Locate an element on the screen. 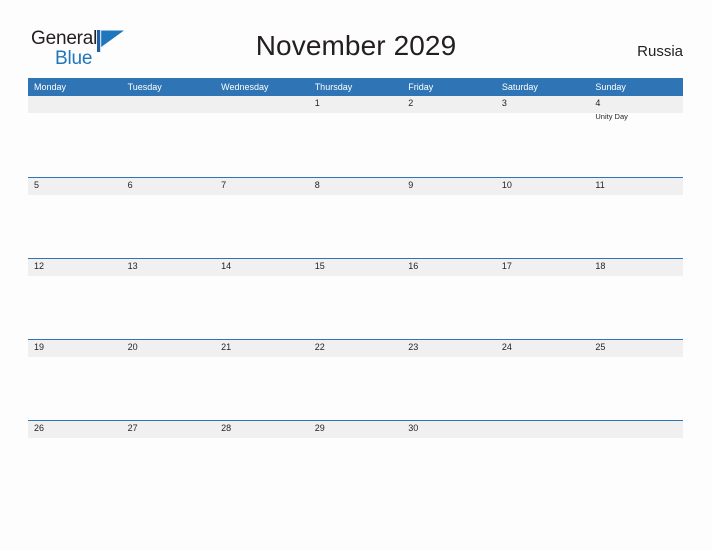 The height and width of the screenshot is (550, 712). weekday-header-monday: Monday is located at coordinates (50, 87).